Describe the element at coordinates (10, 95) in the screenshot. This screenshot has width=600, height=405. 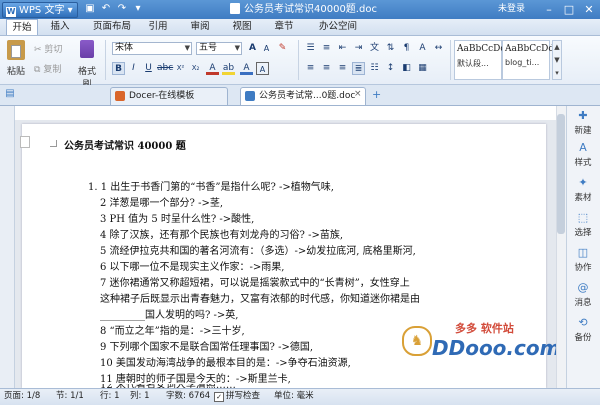
I see `tab-list-icon: ▤` at that location.